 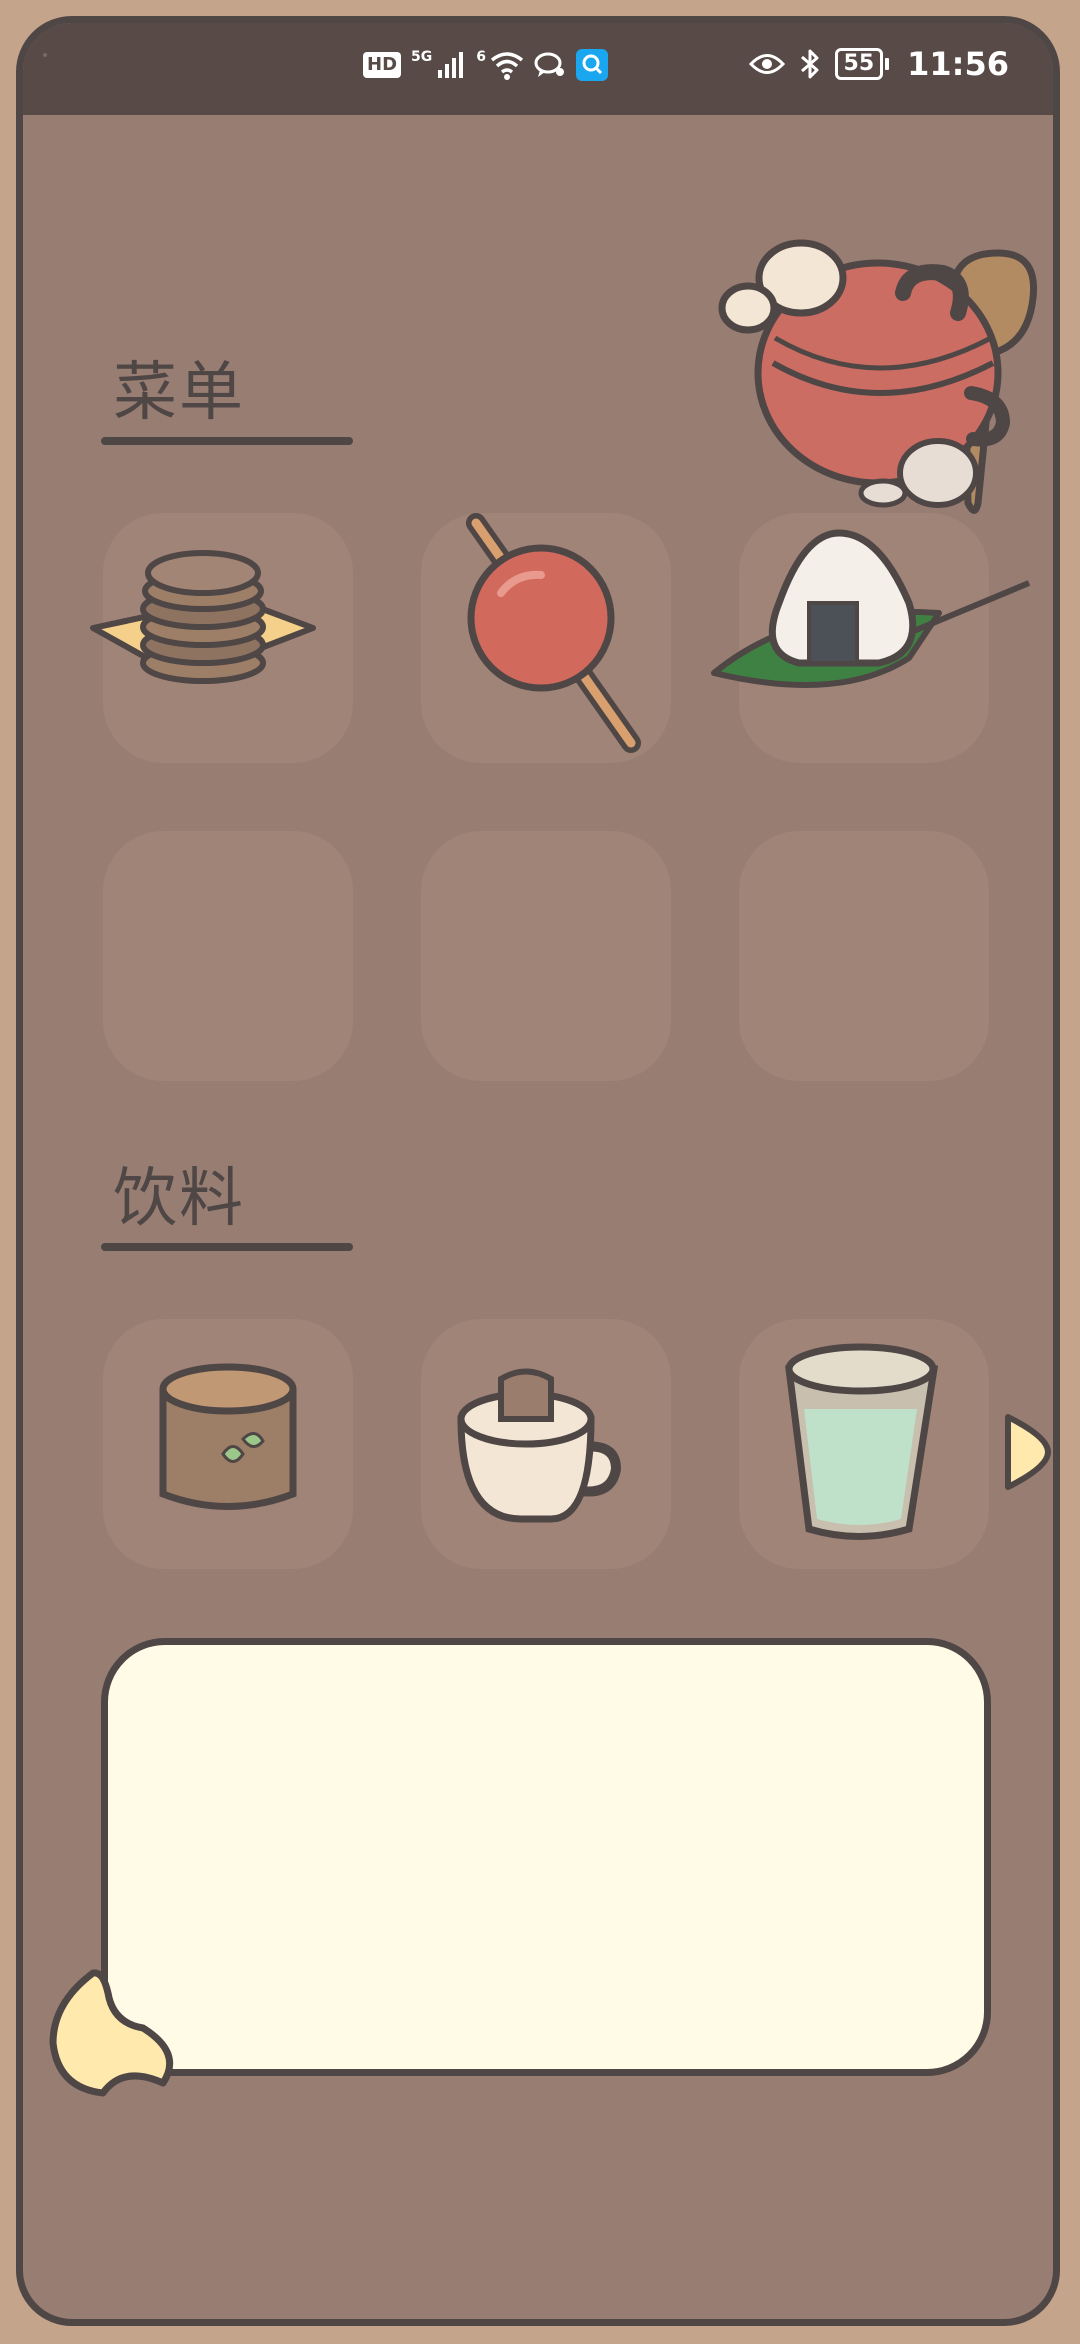 What do you see at coordinates (553, 633) in the screenshot?
I see `candied-apple-icon` at bounding box center [553, 633].